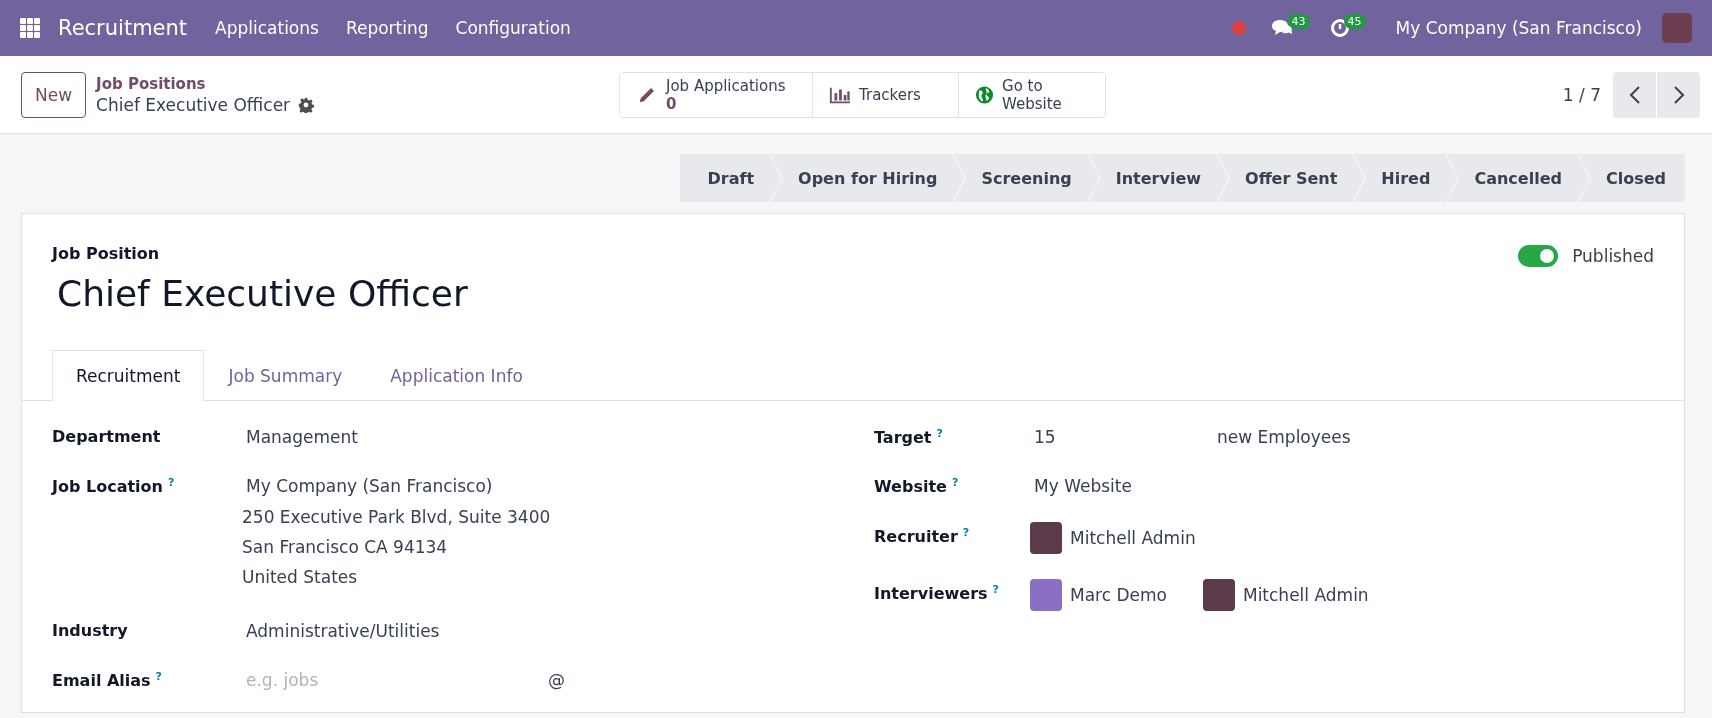 Image resolution: width=1712 pixels, height=718 pixels. What do you see at coordinates (345, 547) in the screenshot?
I see `address-line: San Francisco CA 94134` at bounding box center [345, 547].